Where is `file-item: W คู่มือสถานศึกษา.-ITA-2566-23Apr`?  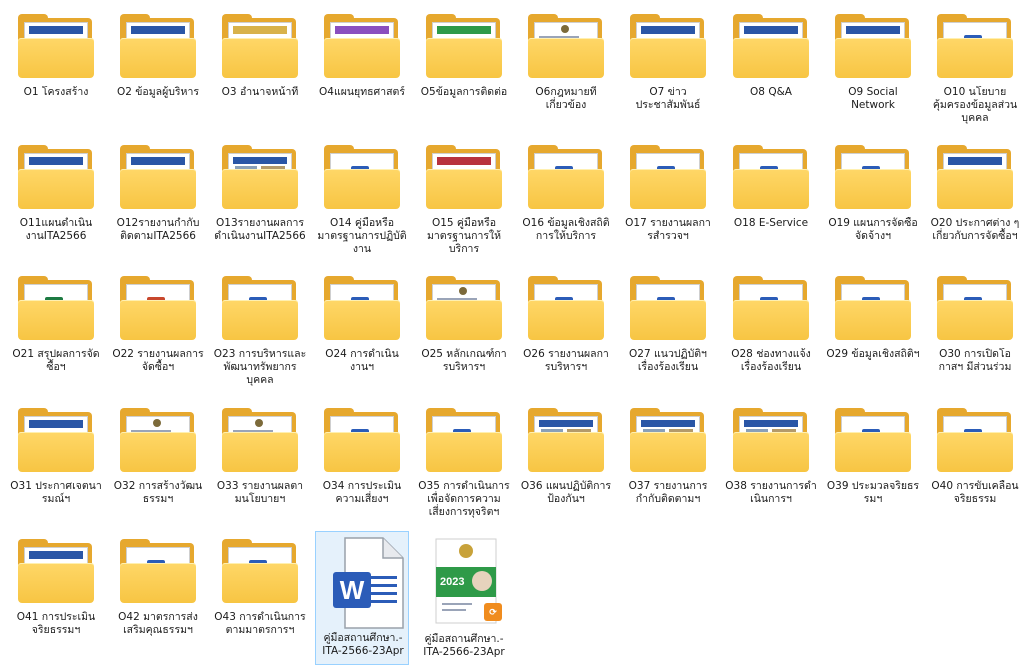
file-item: W คู่มือสถานศึกษา.-ITA-2566-23Apr is located at coordinates (362, 598).